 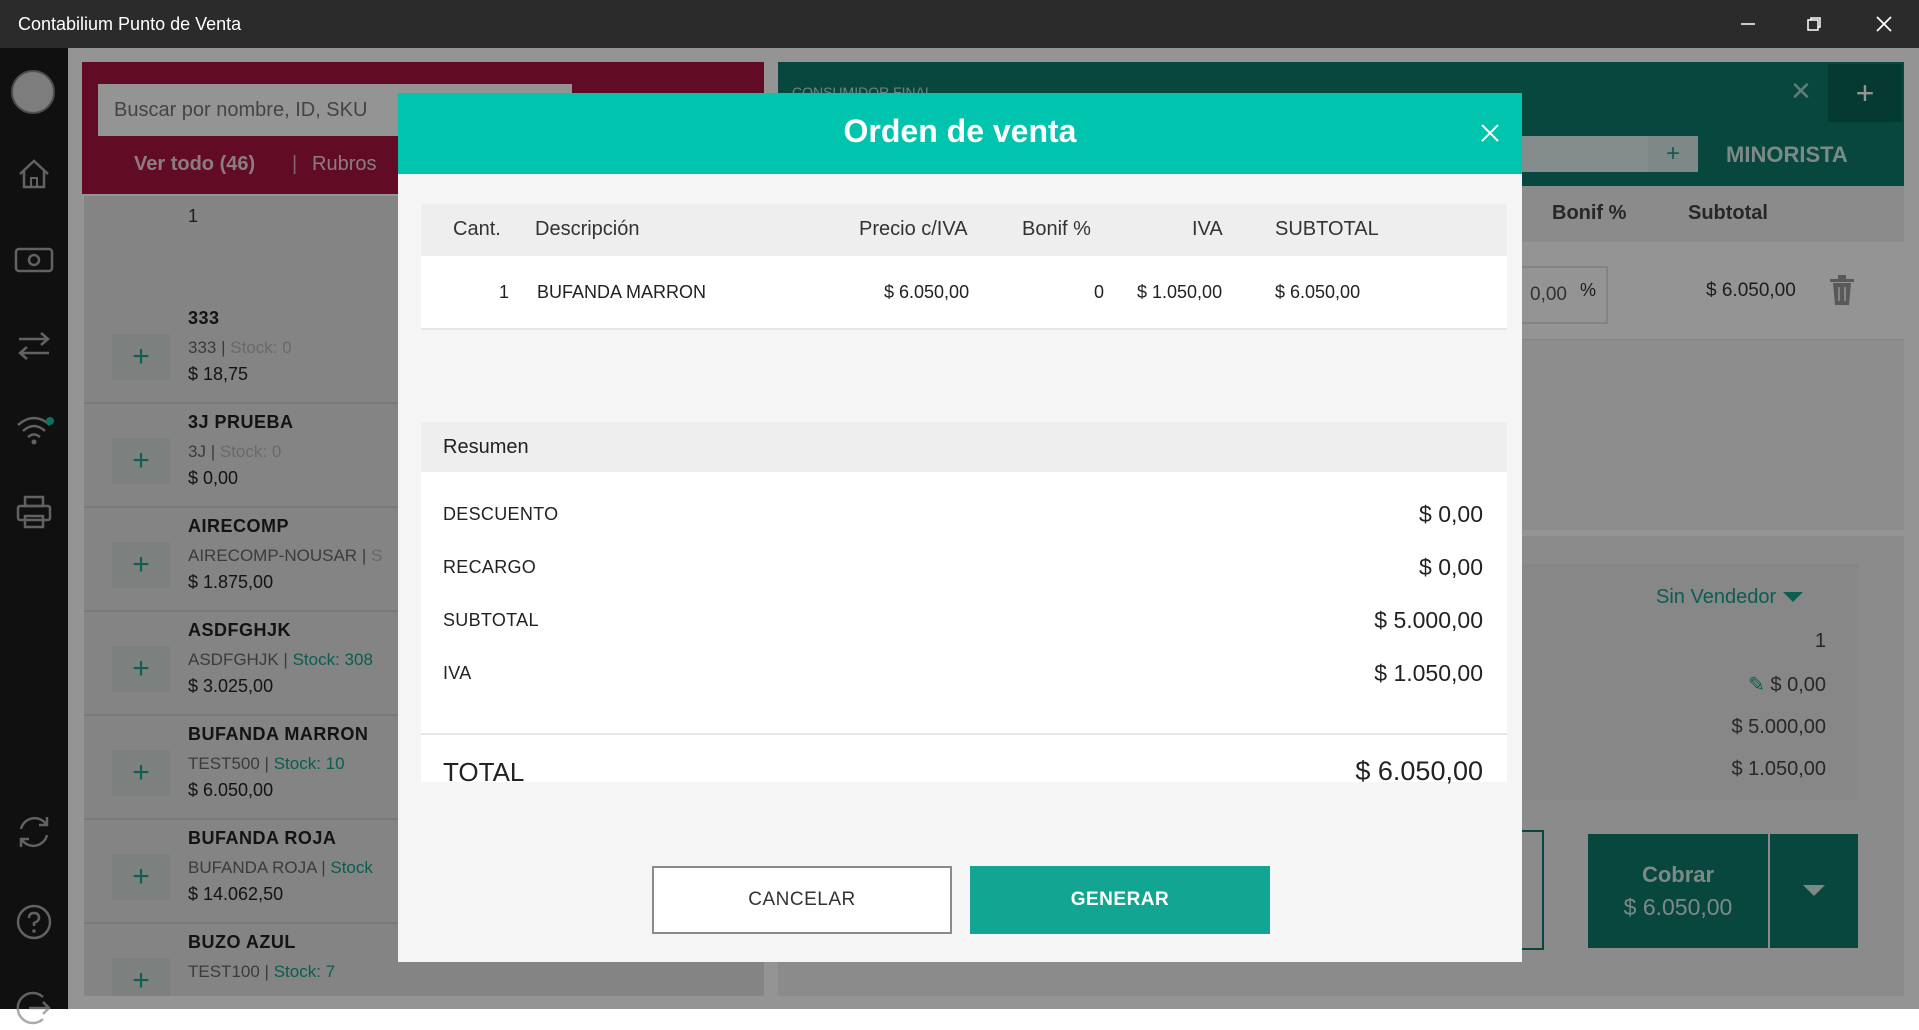 What do you see at coordinates (1099, 292) in the screenshot?
I see `row-bonif: 0` at bounding box center [1099, 292].